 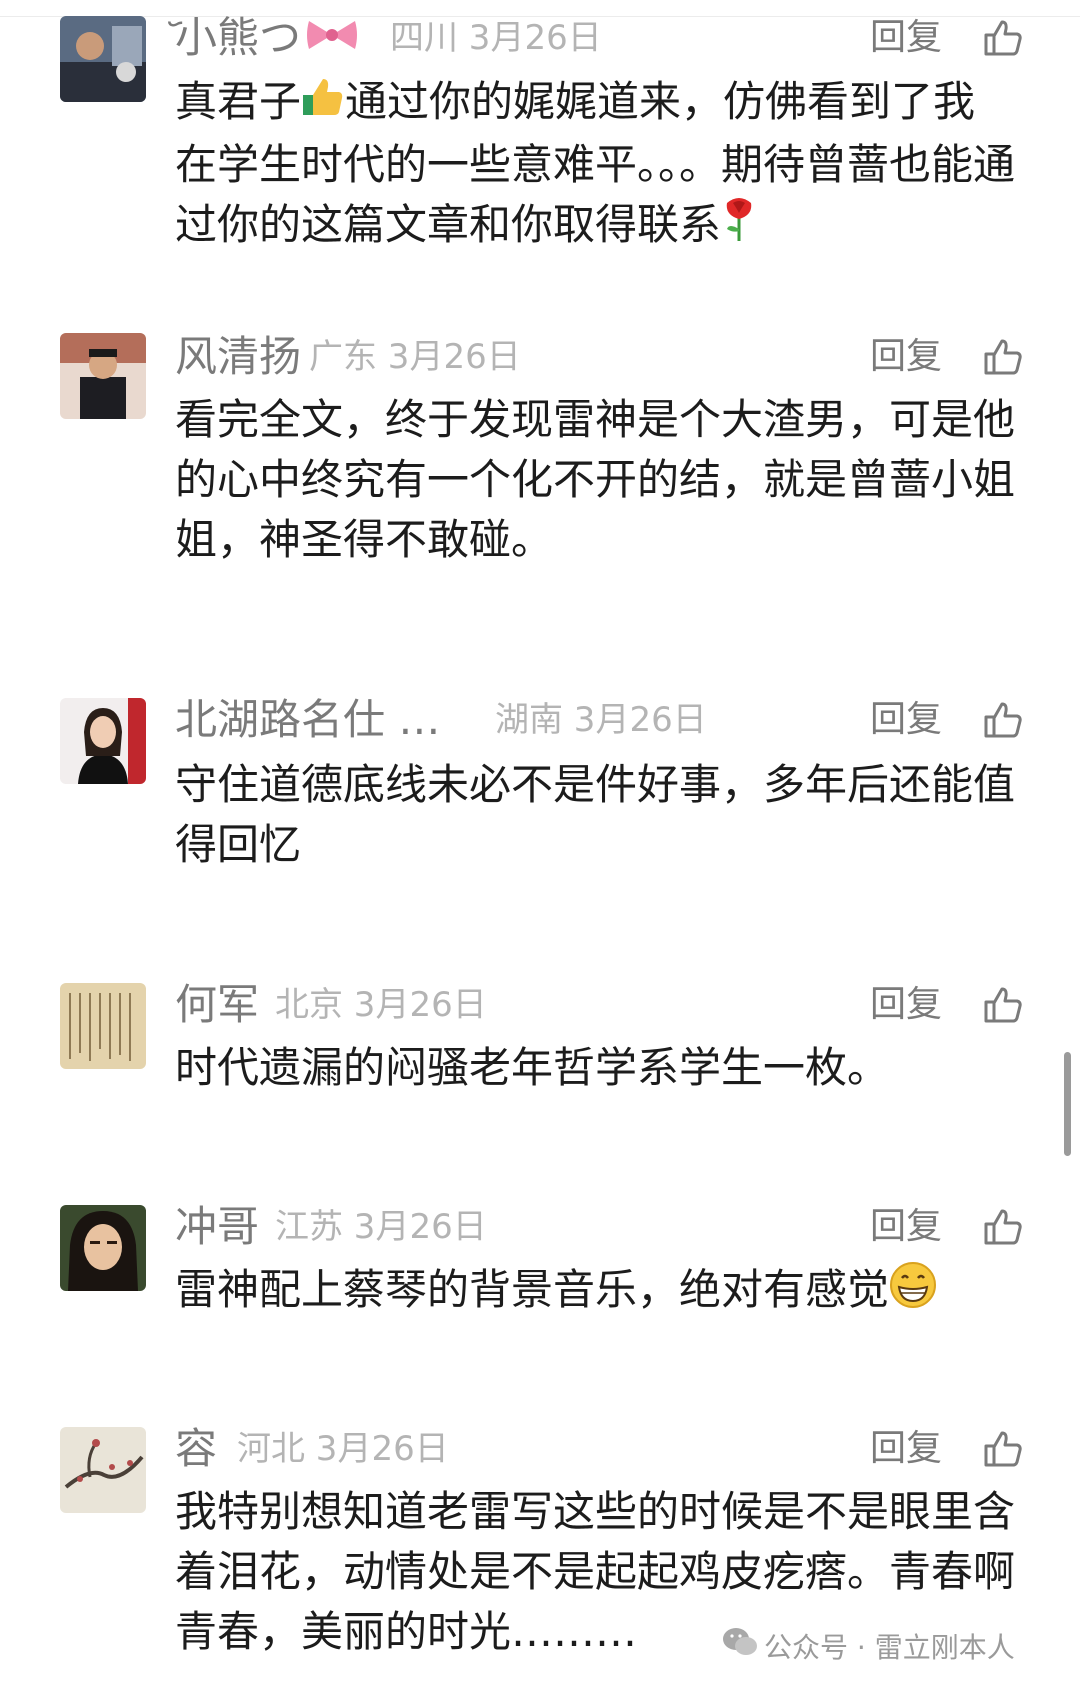 I want to click on comment-text: 雷神配上蔡琴的背景音乐，绝对有感觉, so click(x=595, y=1292).